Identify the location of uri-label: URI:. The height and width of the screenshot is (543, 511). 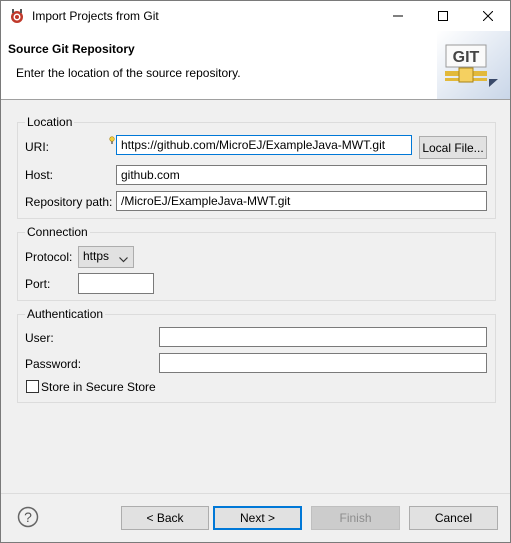
(37, 147).